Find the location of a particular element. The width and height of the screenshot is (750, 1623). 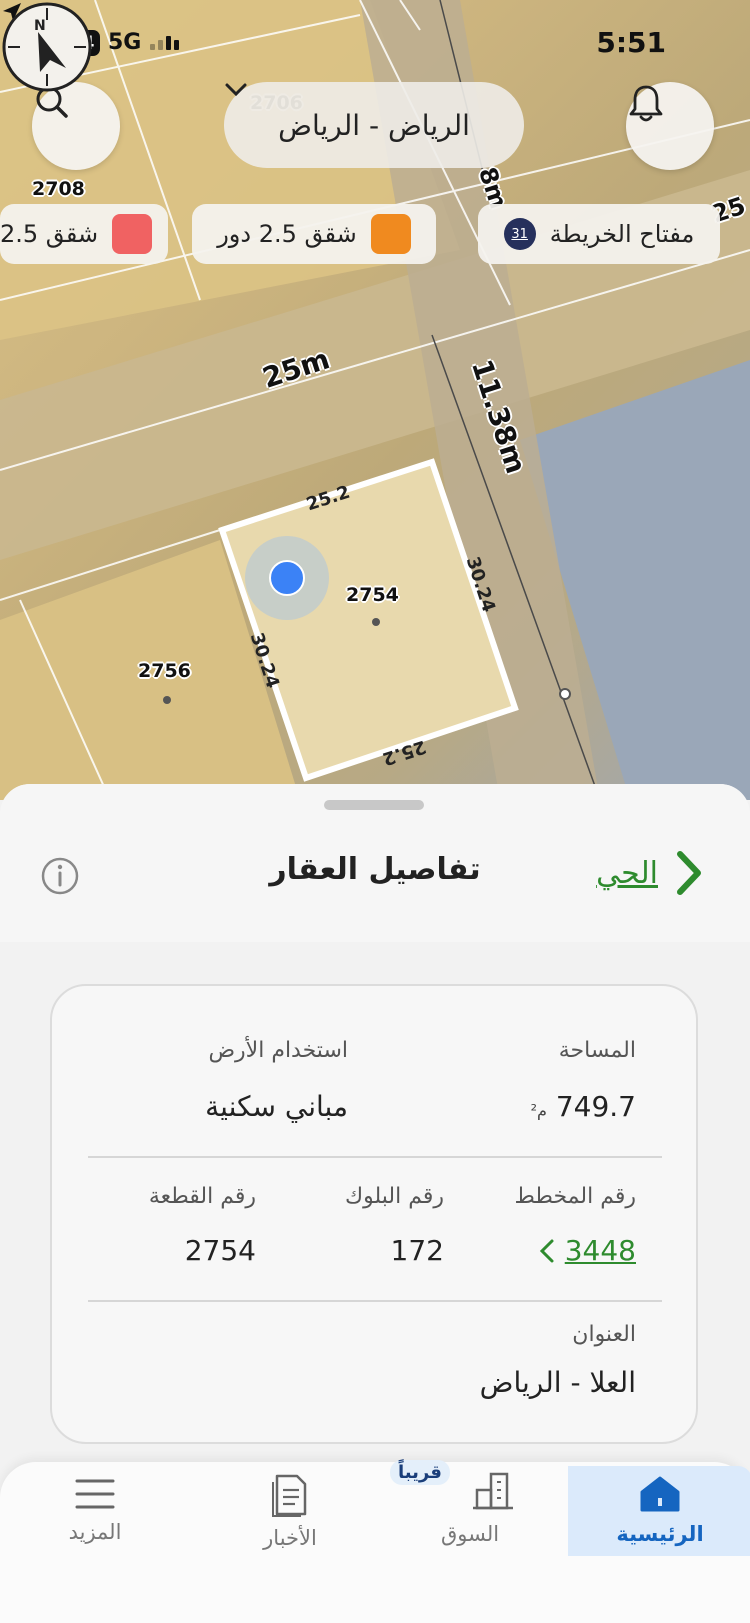

news-icon is located at coordinates (289, 1495).